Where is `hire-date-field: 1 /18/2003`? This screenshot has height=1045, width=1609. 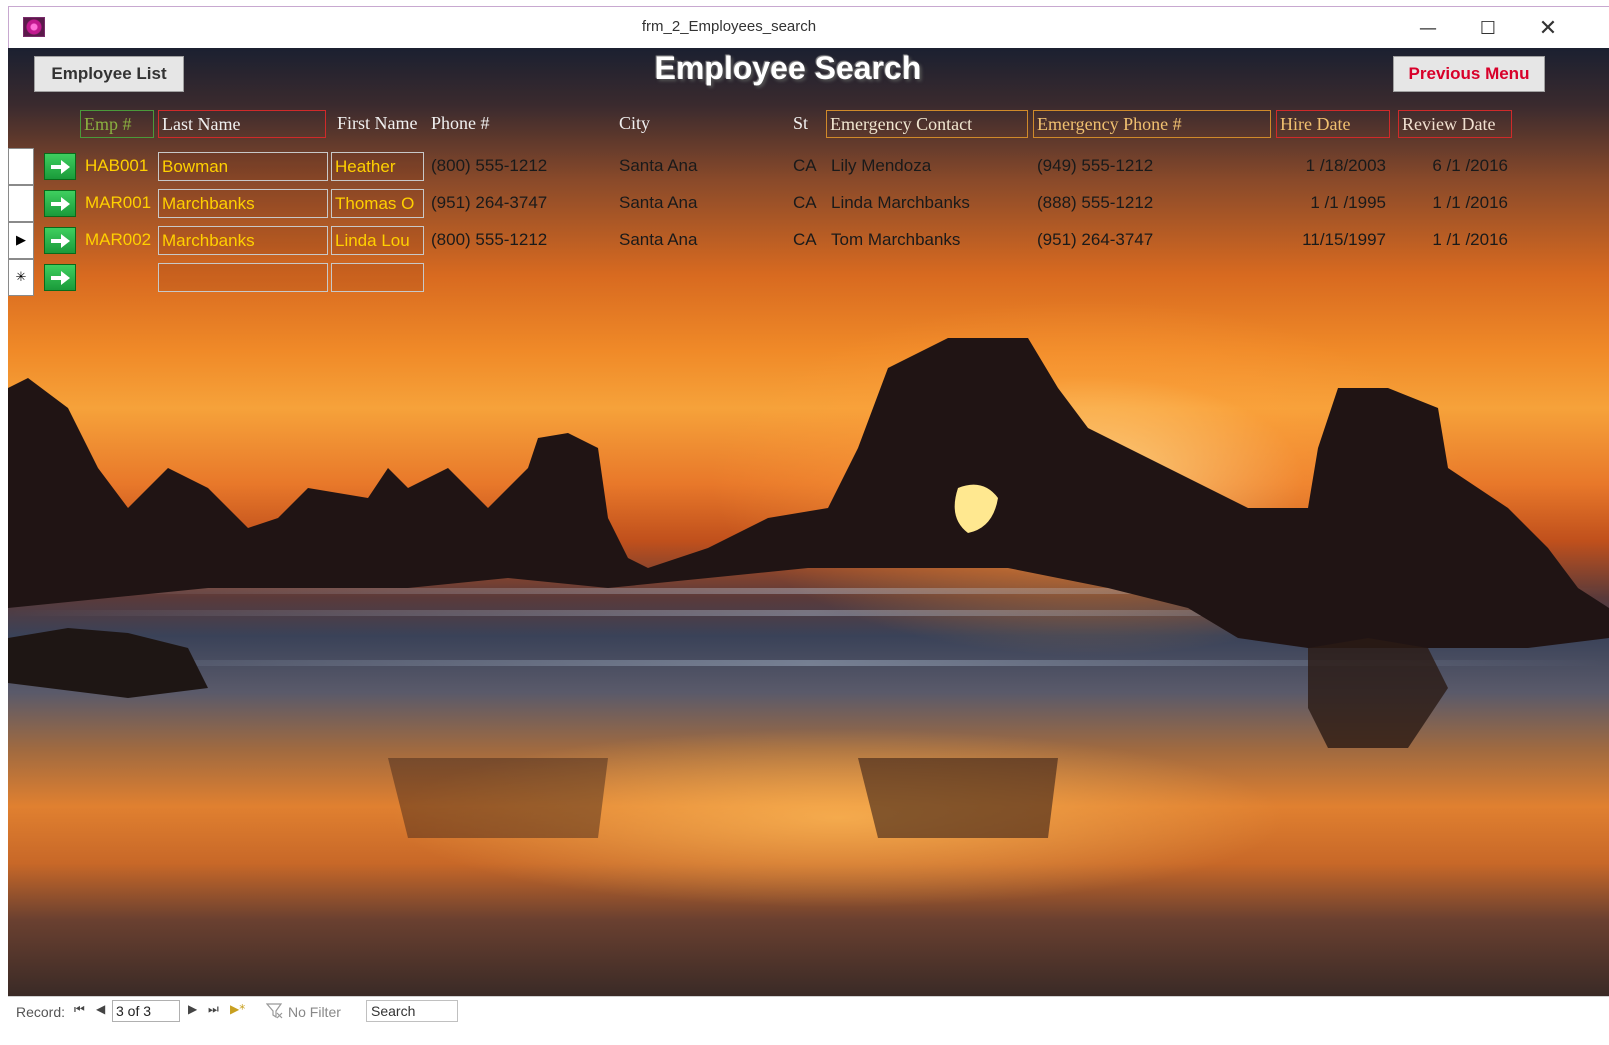
hire-date-field: 1 /18/2003 is located at coordinates (1332, 166).